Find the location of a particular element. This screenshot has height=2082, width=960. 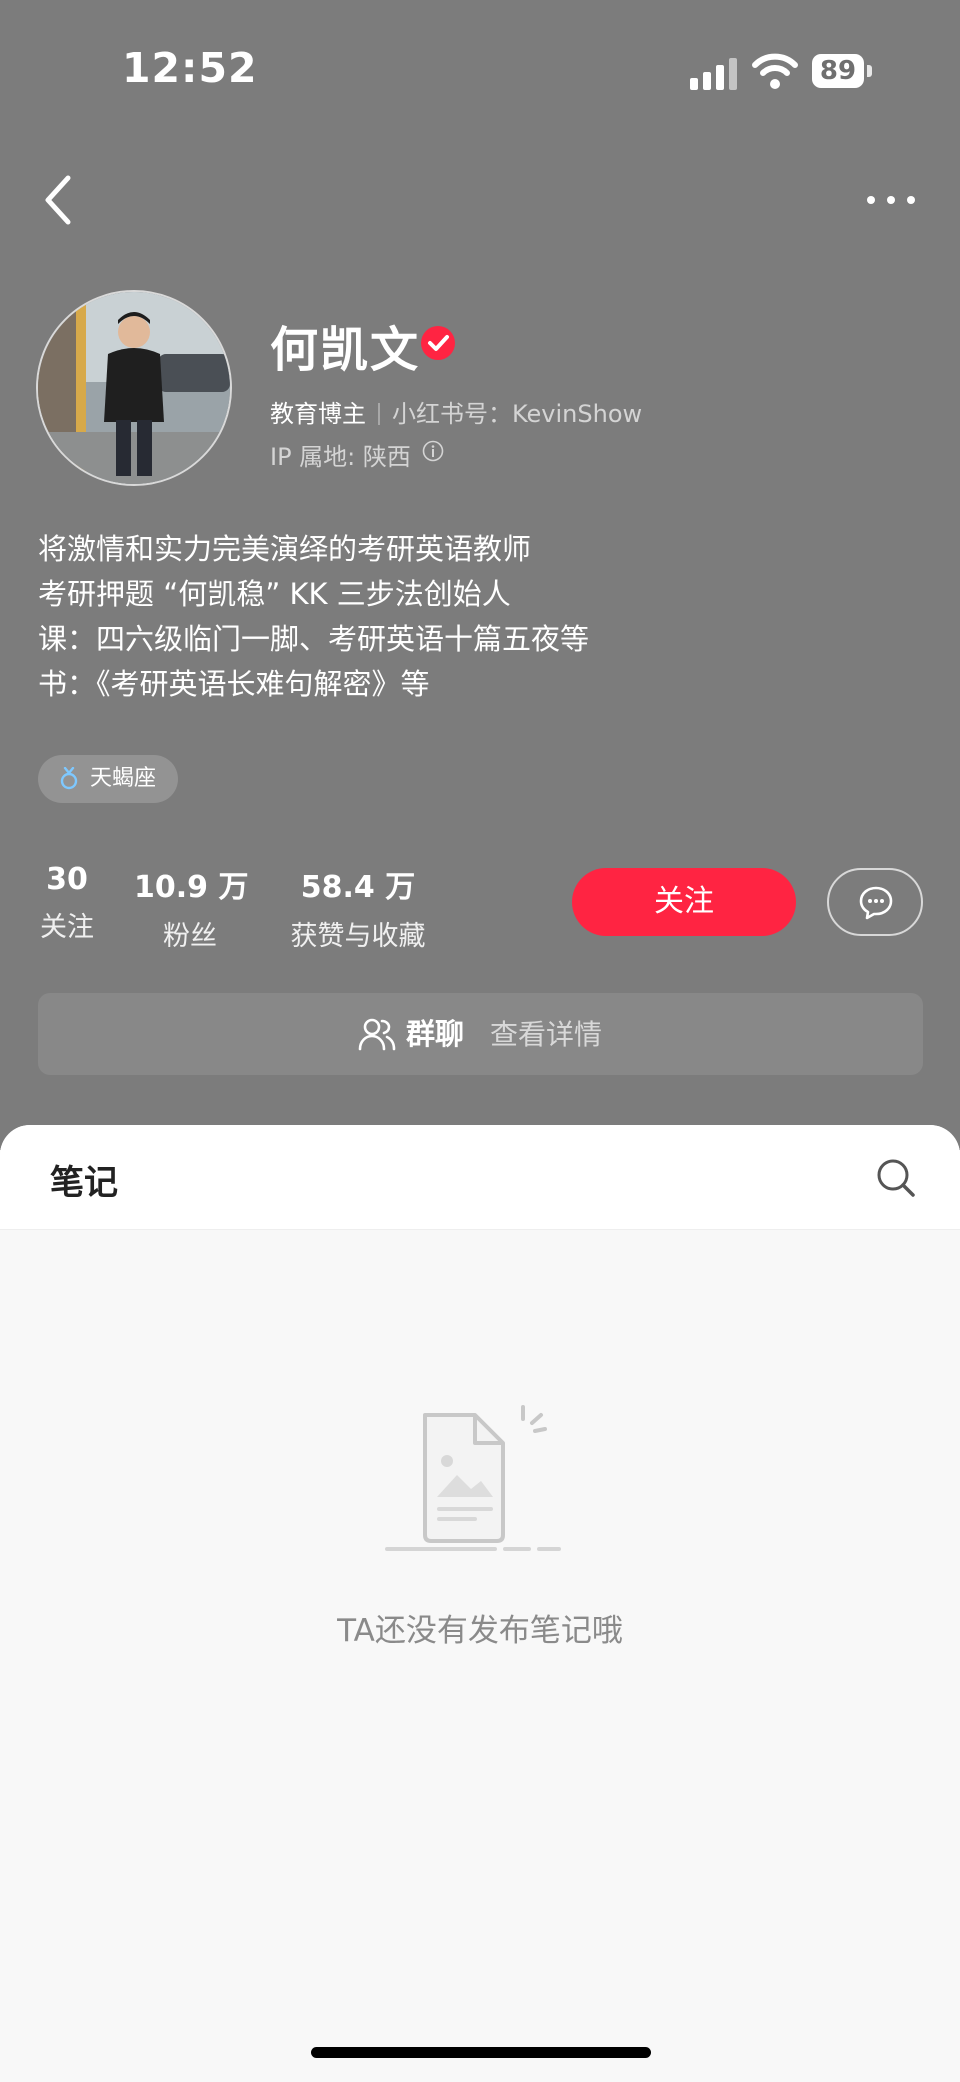

notes-header: 笔记 is located at coordinates (480, 1177).